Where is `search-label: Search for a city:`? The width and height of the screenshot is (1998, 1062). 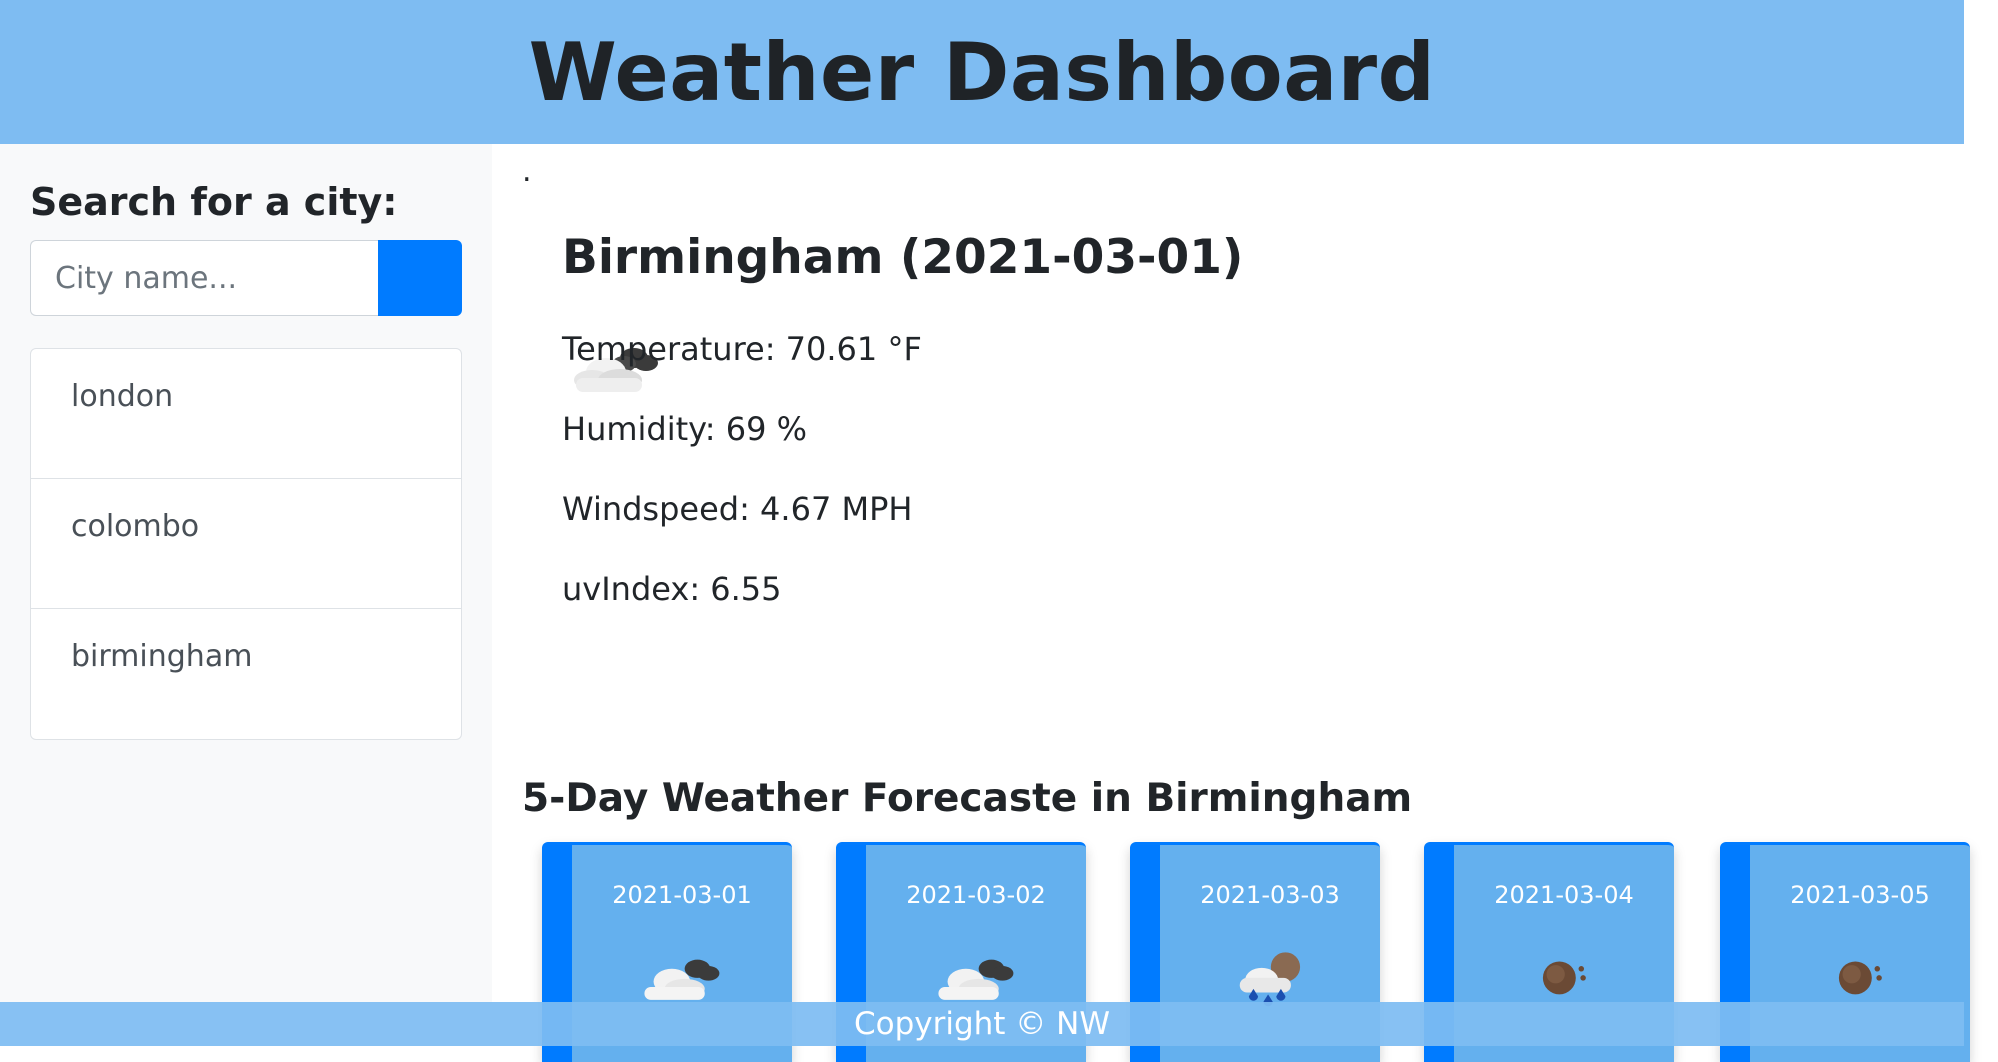
search-label: Search for a city: is located at coordinates (214, 202).